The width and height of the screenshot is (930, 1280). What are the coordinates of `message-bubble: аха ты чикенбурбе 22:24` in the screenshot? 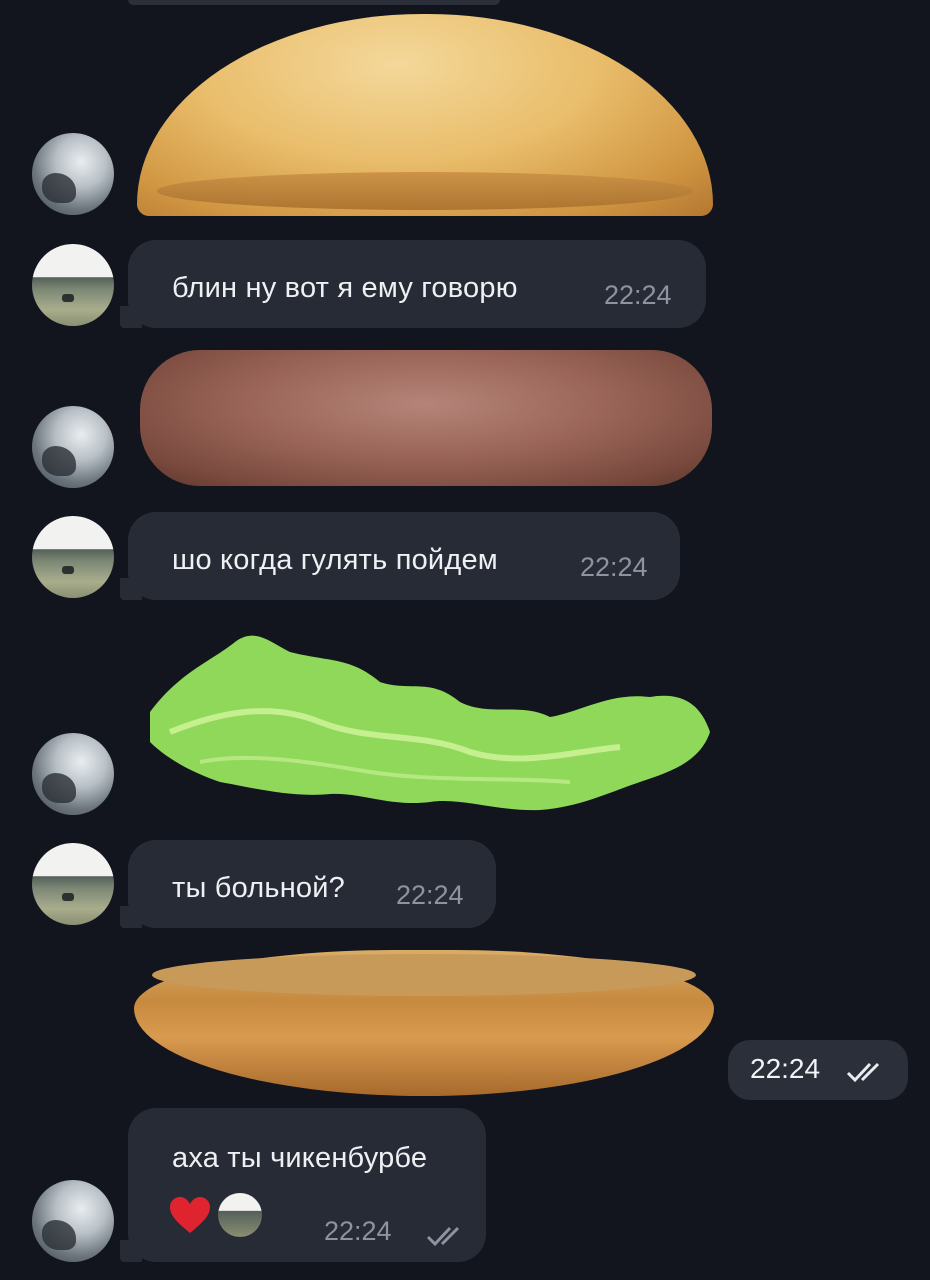 It's located at (303, 1185).